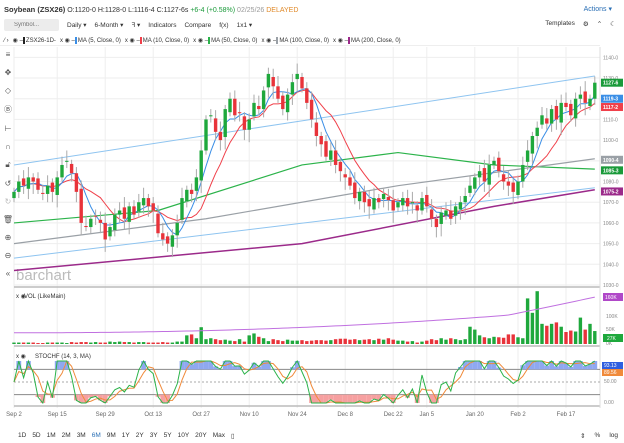 The height and width of the screenshot is (443, 624). Describe the element at coordinates (201, 436) in the screenshot. I see `range-button-20y: 20Y` at that location.